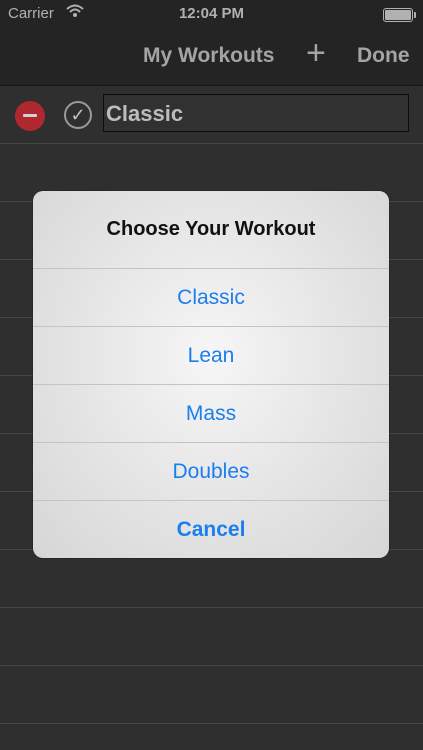  I want to click on option-doubles-button: Doubles, so click(211, 471).